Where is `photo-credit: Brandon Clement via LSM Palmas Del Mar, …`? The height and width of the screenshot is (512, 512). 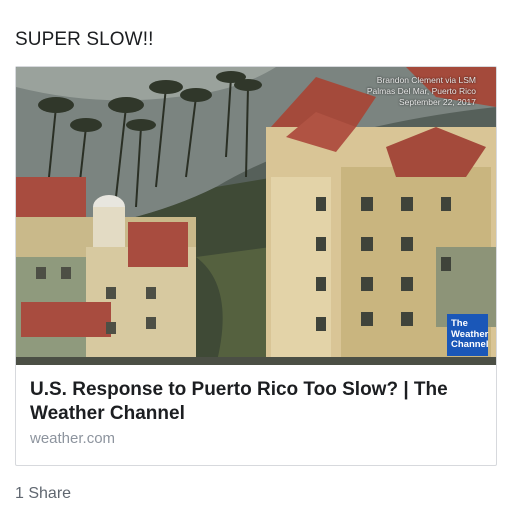
photo-credit: Brandon Clement via LSM Palmas Del Mar, … is located at coordinates (421, 91).